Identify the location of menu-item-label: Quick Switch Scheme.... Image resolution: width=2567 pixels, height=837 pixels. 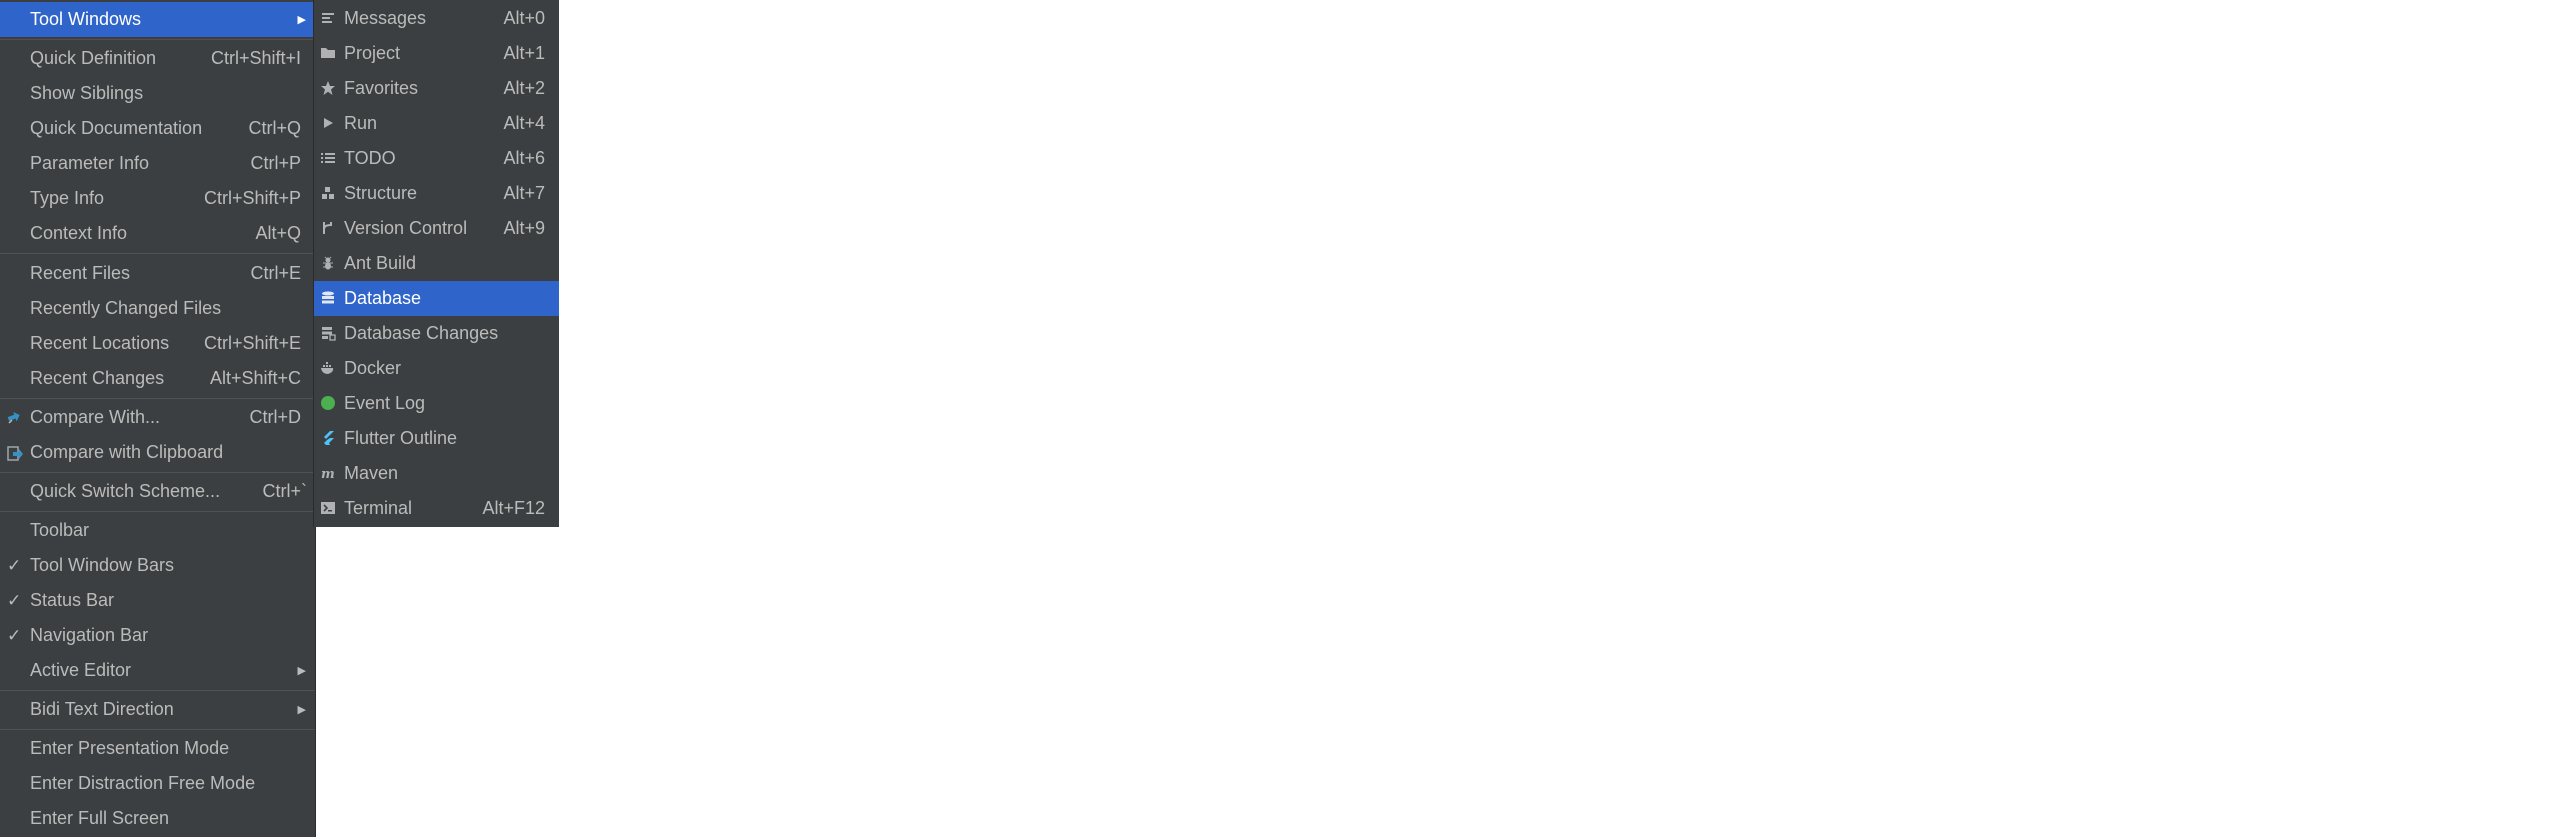
(125, 491).